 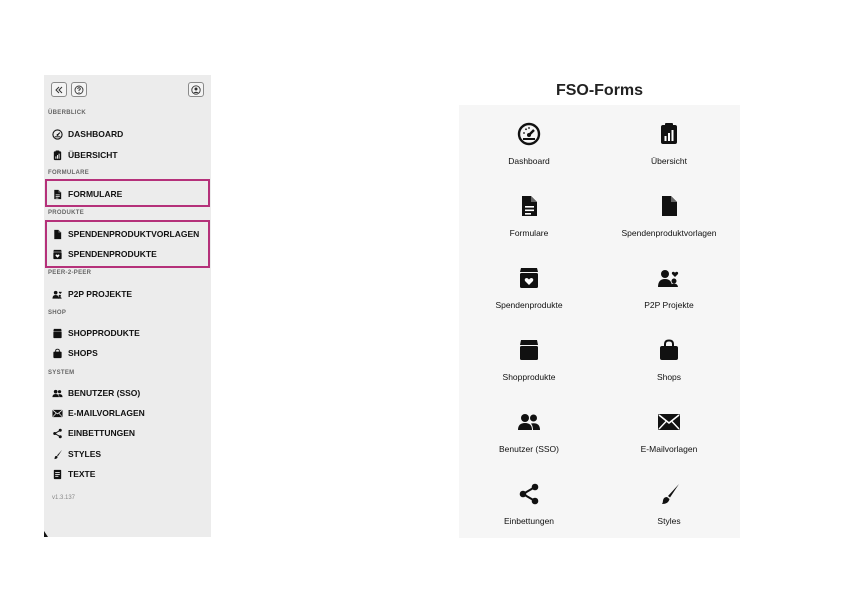 I want to click on sidebar-item-spendenprodukte: SPENDENPRODUKTE, so click(x=104, y=254).